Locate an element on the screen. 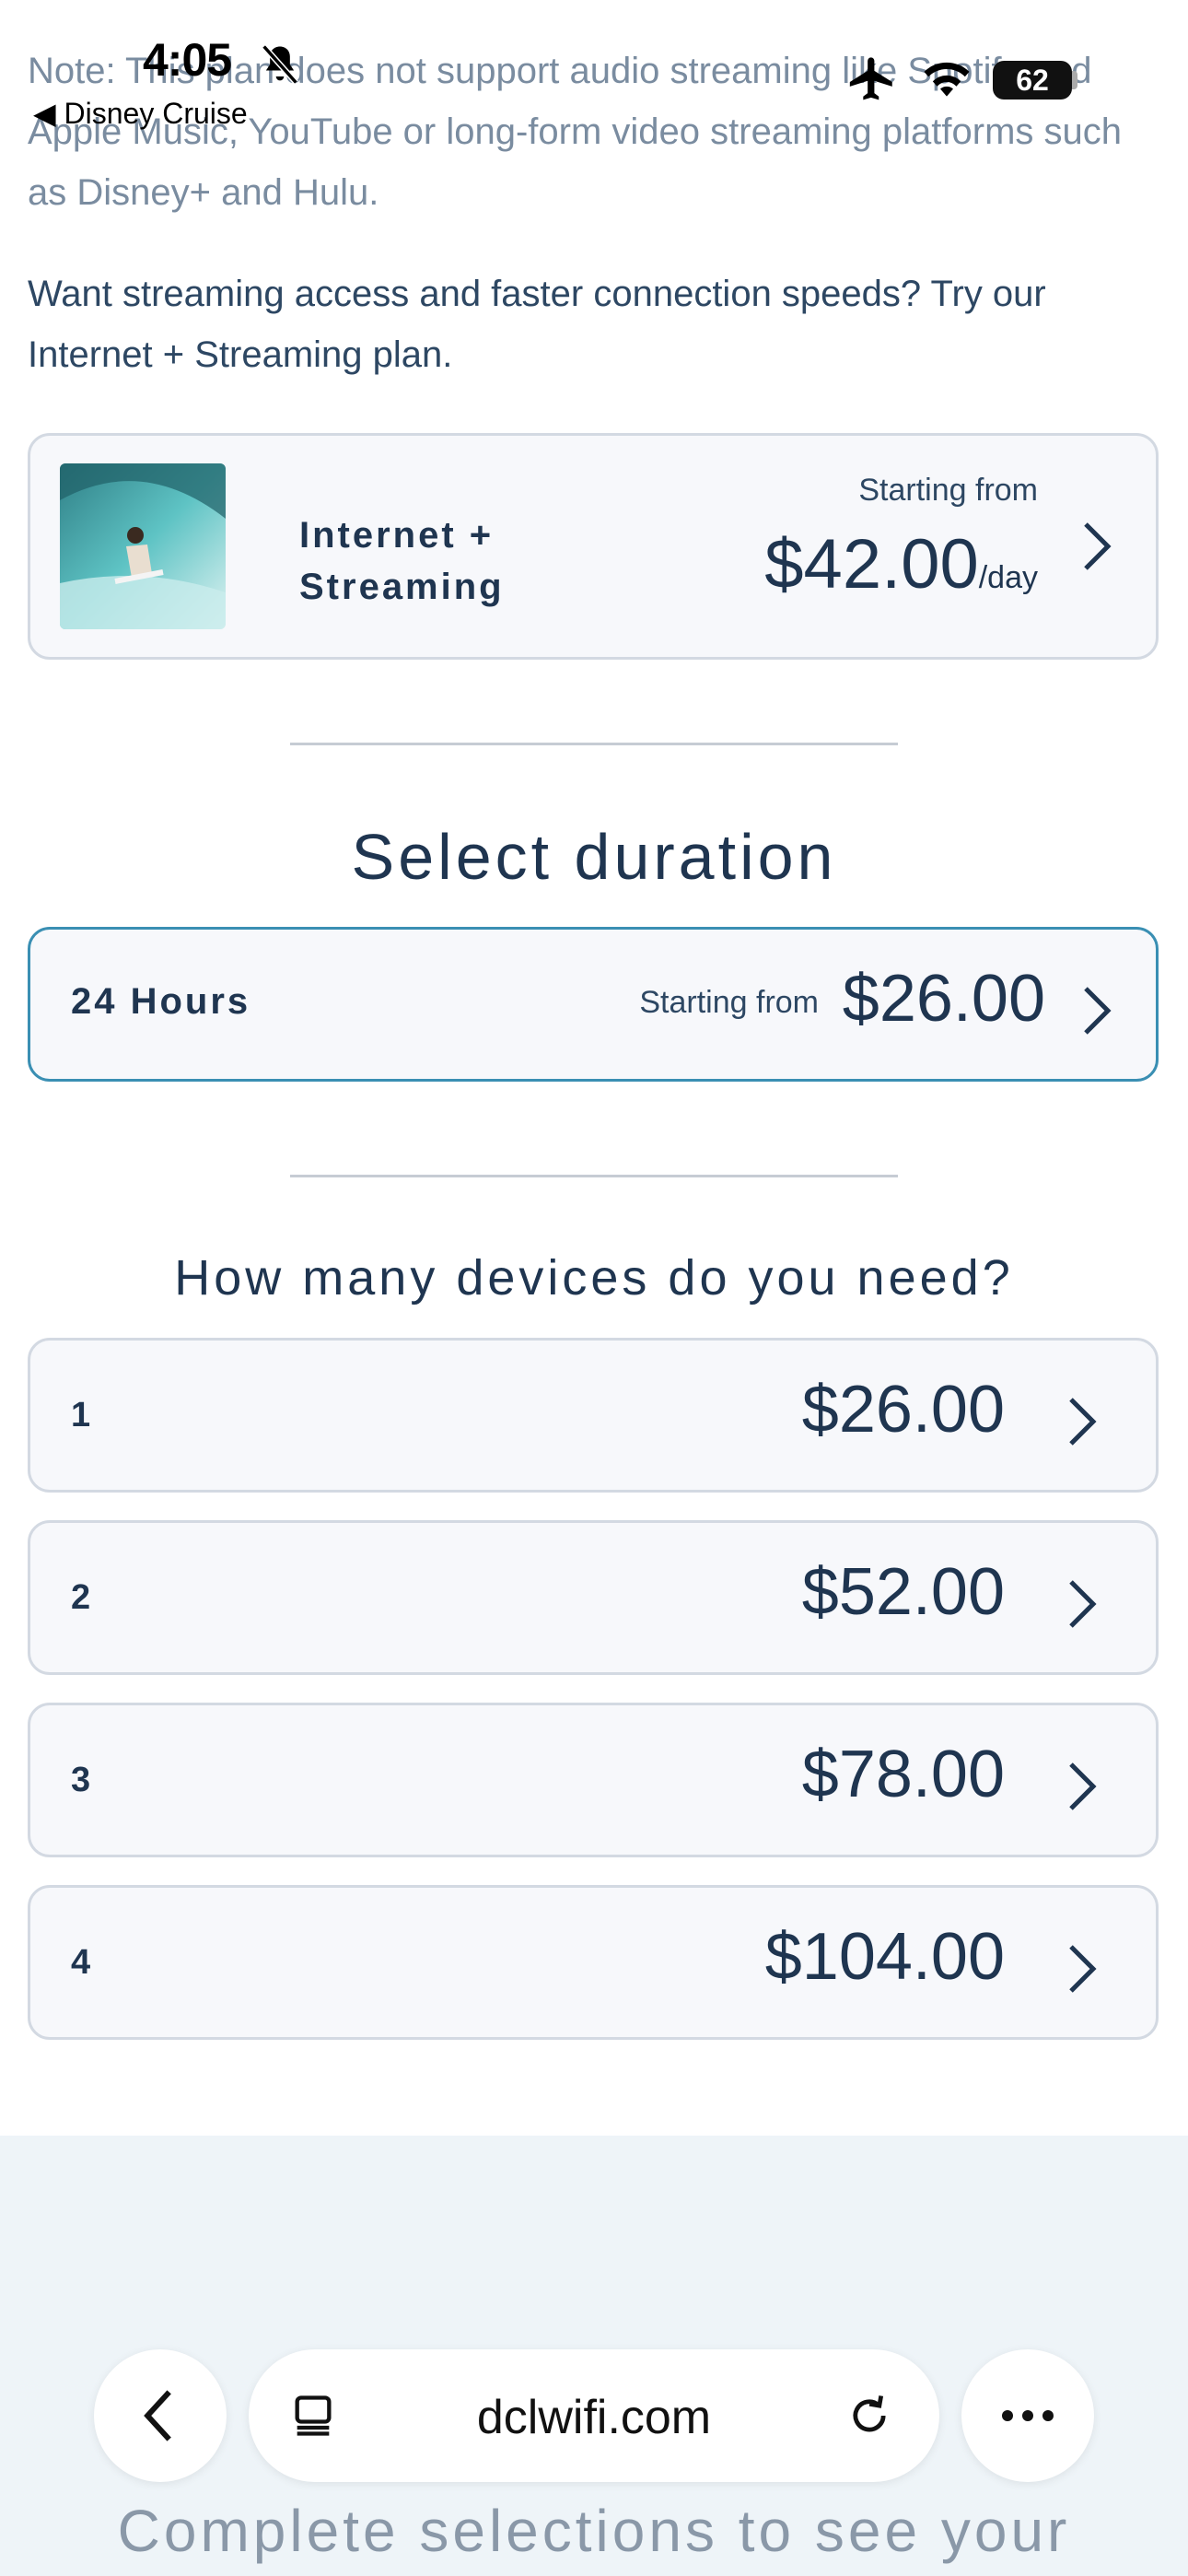  chevron-left-icon is located at coordinates (157, 2415).